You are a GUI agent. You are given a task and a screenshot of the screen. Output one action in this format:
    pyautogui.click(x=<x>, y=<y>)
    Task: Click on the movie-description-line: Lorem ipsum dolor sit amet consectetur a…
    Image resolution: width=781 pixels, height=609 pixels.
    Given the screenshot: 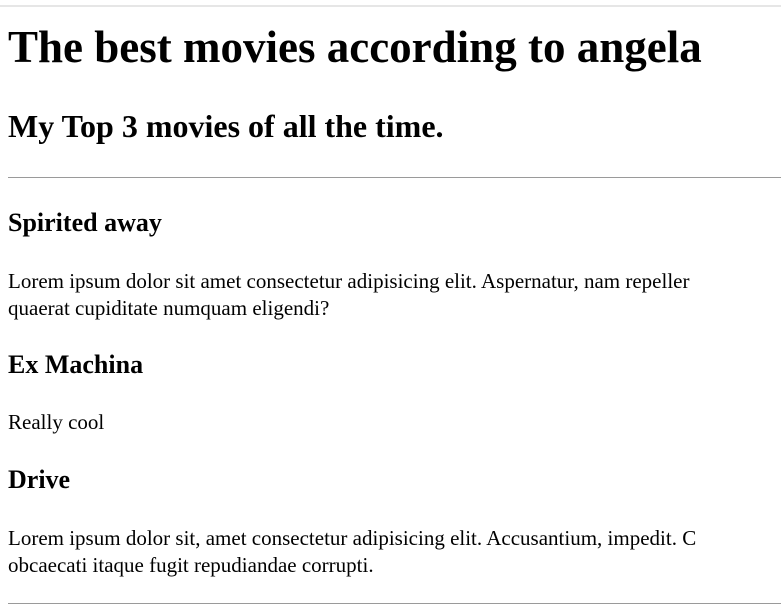 What is the action you would take?
    pyautogui.click(x=349, y=281)
    